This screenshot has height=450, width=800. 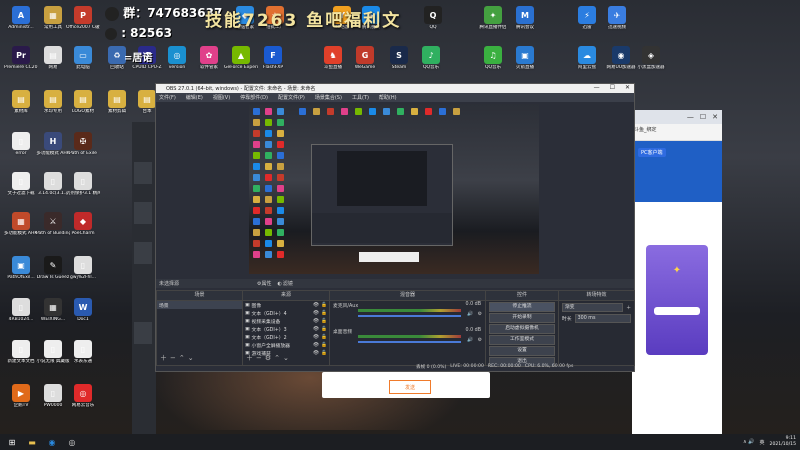 What do you see at coordinates (328, 97) in the screenshot?
I see `obs-menu-item: 场景集合(S)` at bounding box center [328, 97].